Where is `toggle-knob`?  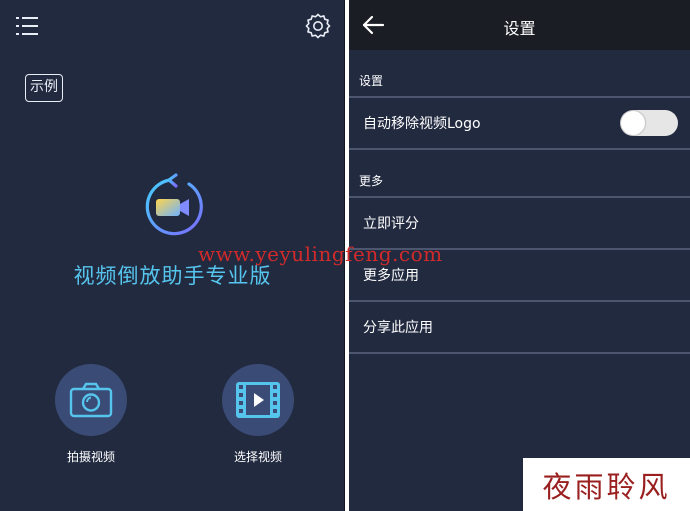 toggle-knob is located at coordinates (633, 123).